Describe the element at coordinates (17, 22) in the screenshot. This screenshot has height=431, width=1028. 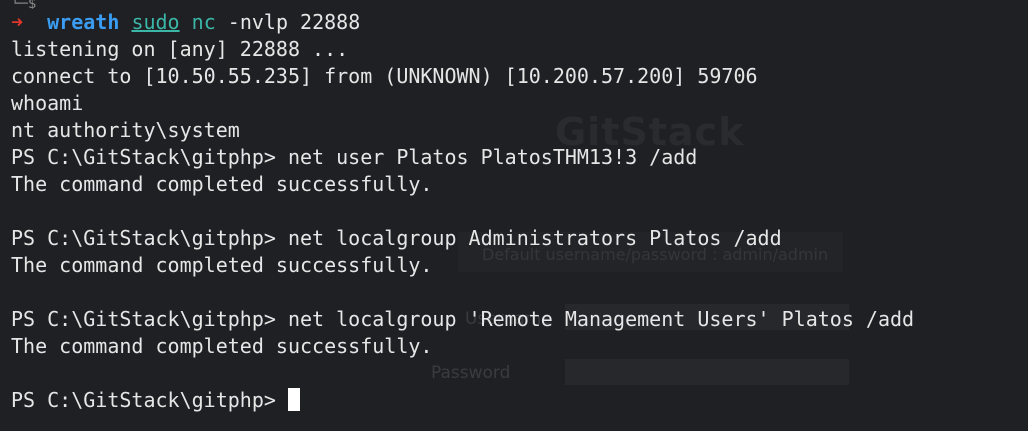
I see `prompt-arrow-icon: ➜` at that location.